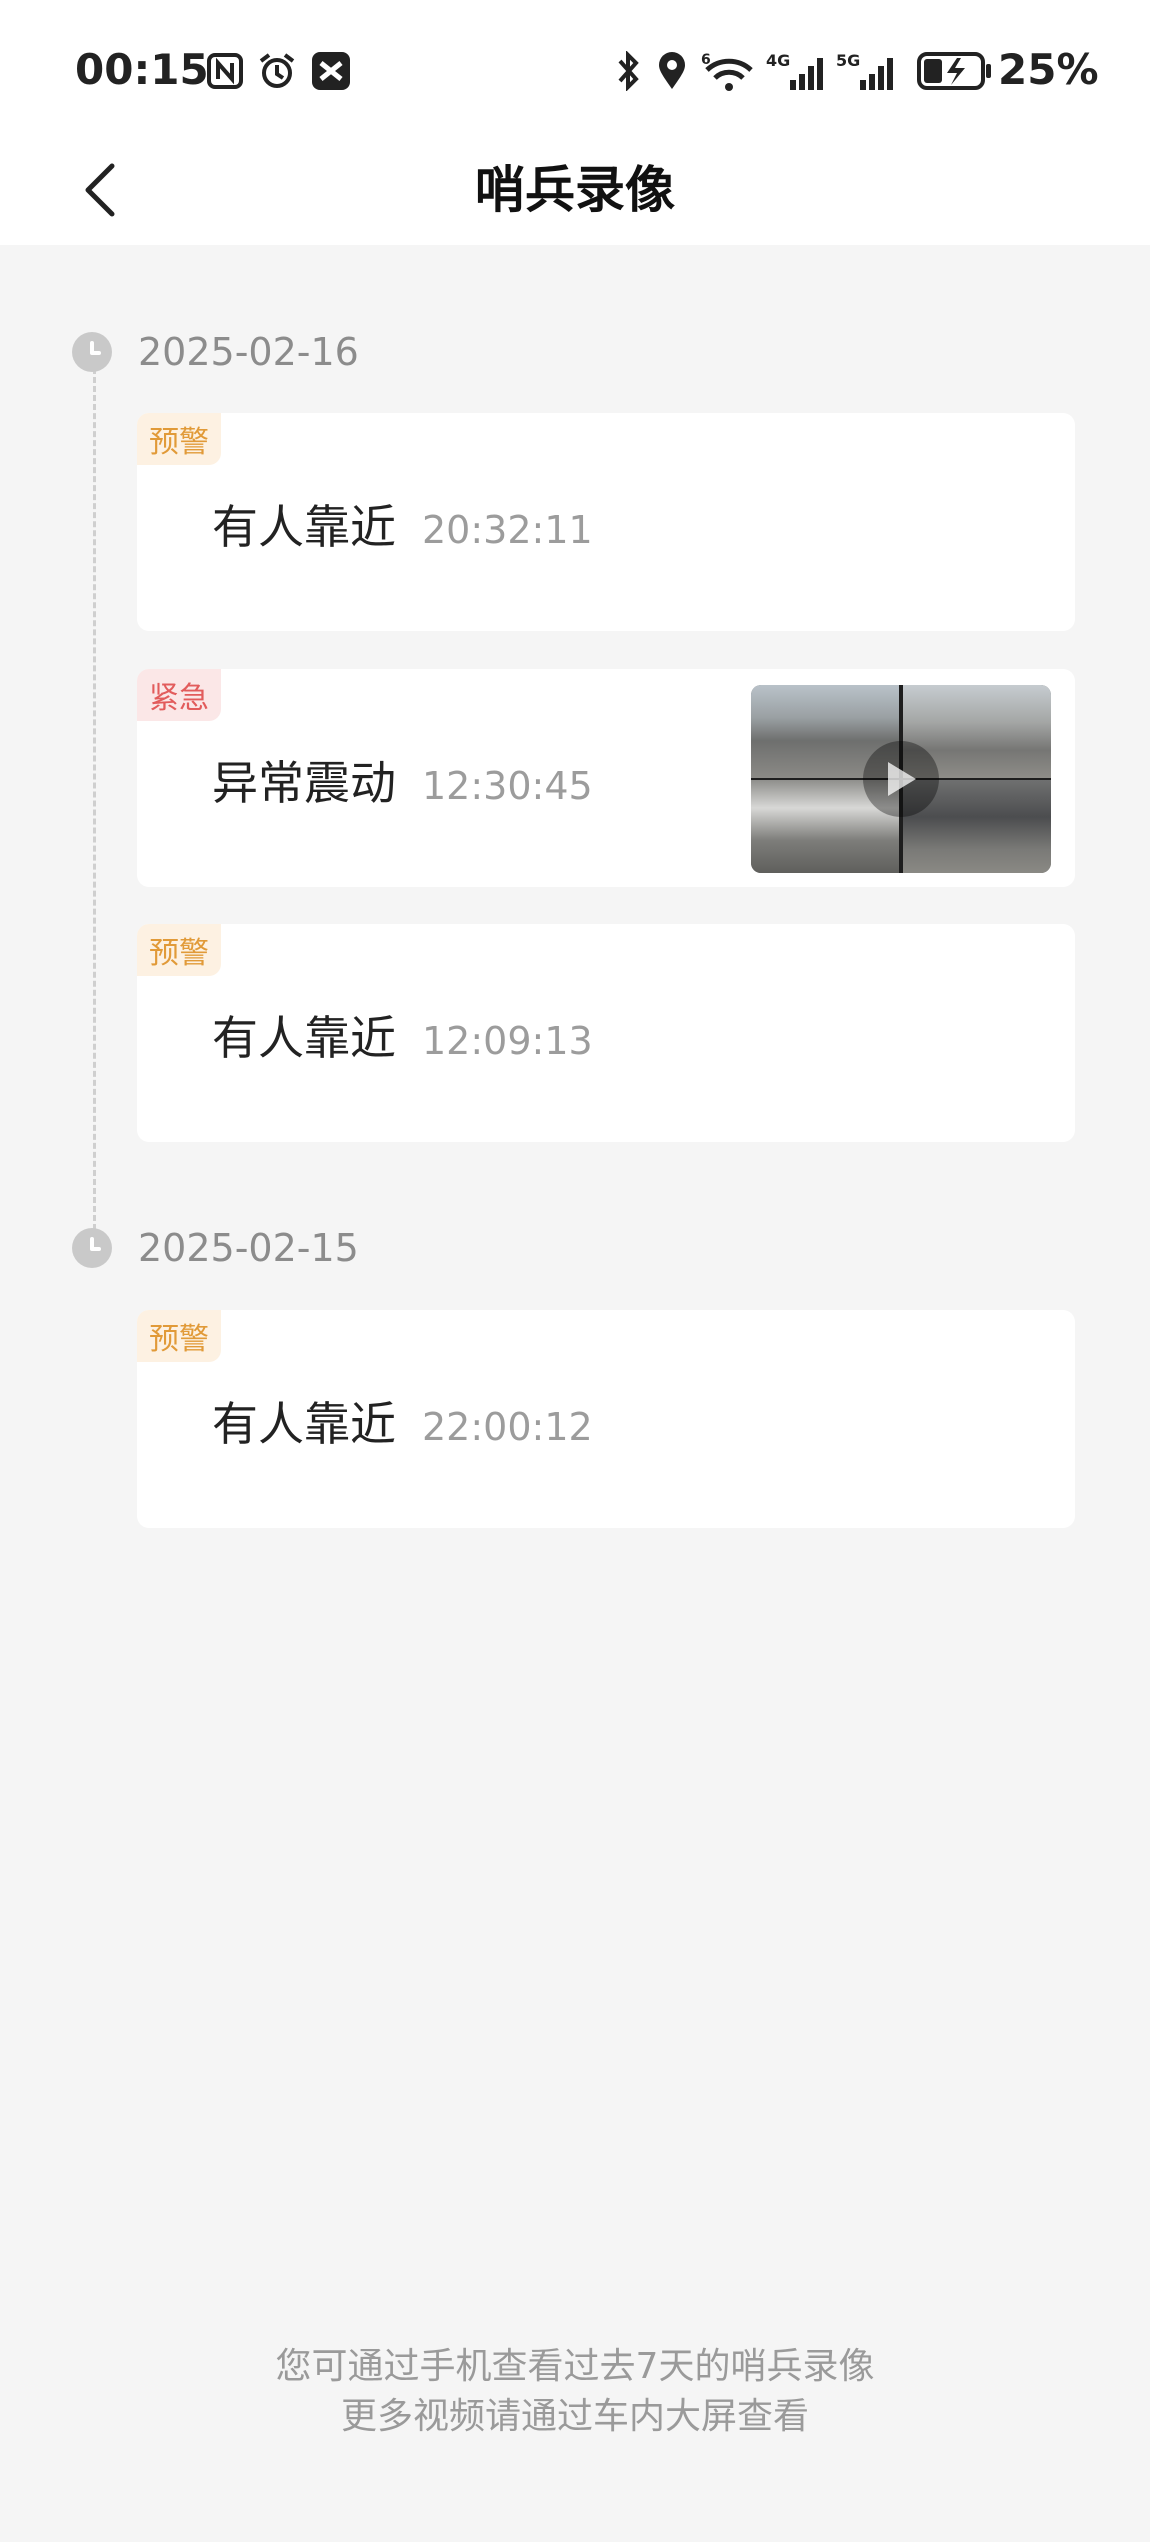 This screenshot has width=1150, height=2542. Describe the element at coordinates (507, 1427) in the screenshot. I see `event-time: 22:00:12` at that location.